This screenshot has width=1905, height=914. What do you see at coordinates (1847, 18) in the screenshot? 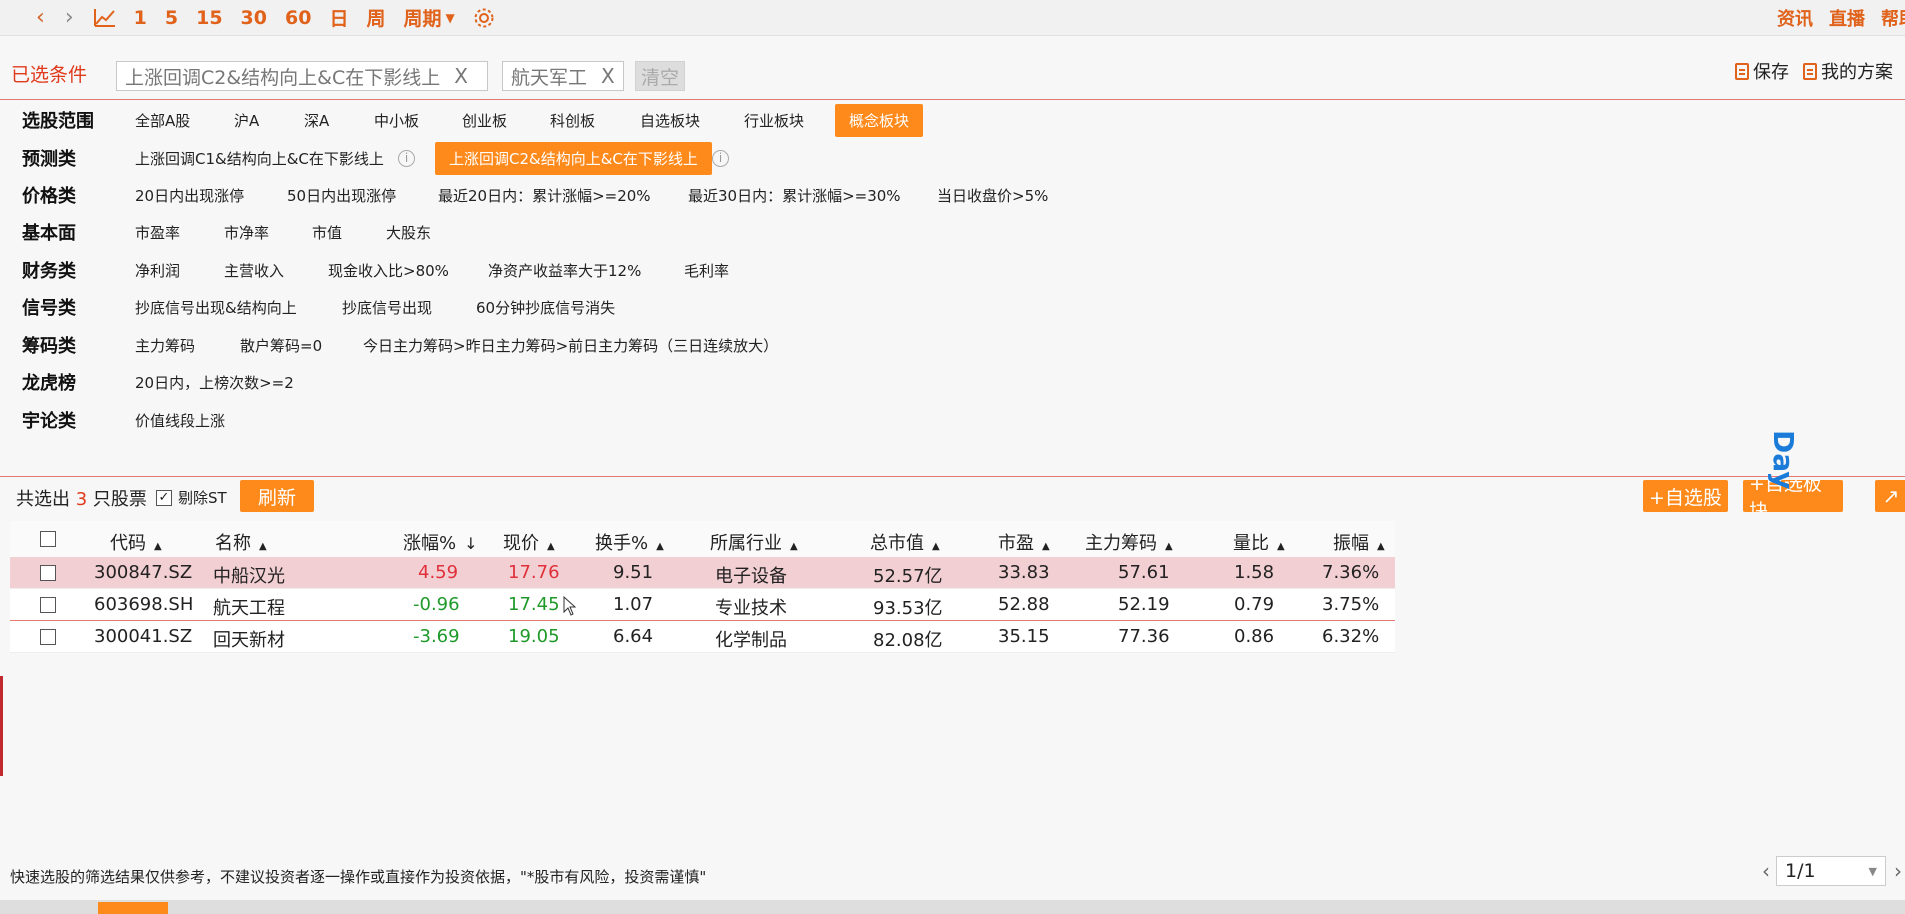
I see `live-link: 直播` at bounding box center [1847, 18].